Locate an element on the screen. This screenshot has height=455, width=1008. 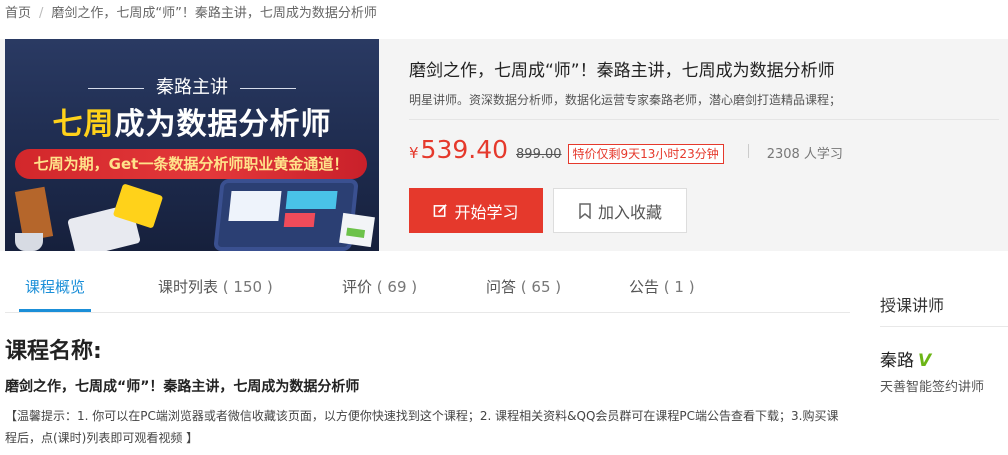
instructor-role: 天善智能签约讲师 is located at coordinates (932, 387).